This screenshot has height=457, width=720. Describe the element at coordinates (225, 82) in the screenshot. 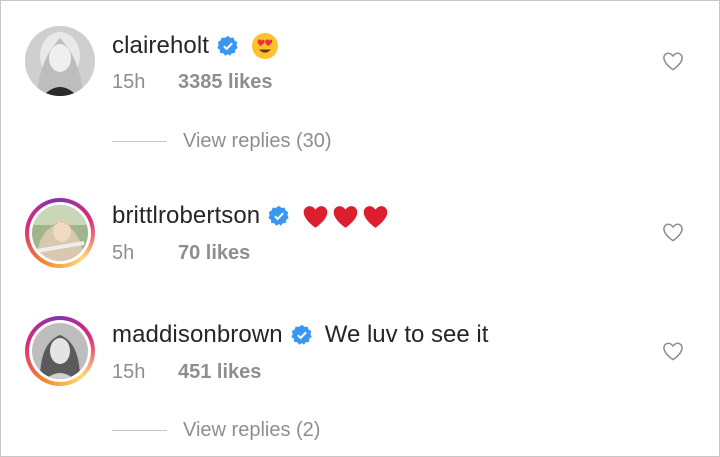

I see `likes-count: 3385 likes` at that location.